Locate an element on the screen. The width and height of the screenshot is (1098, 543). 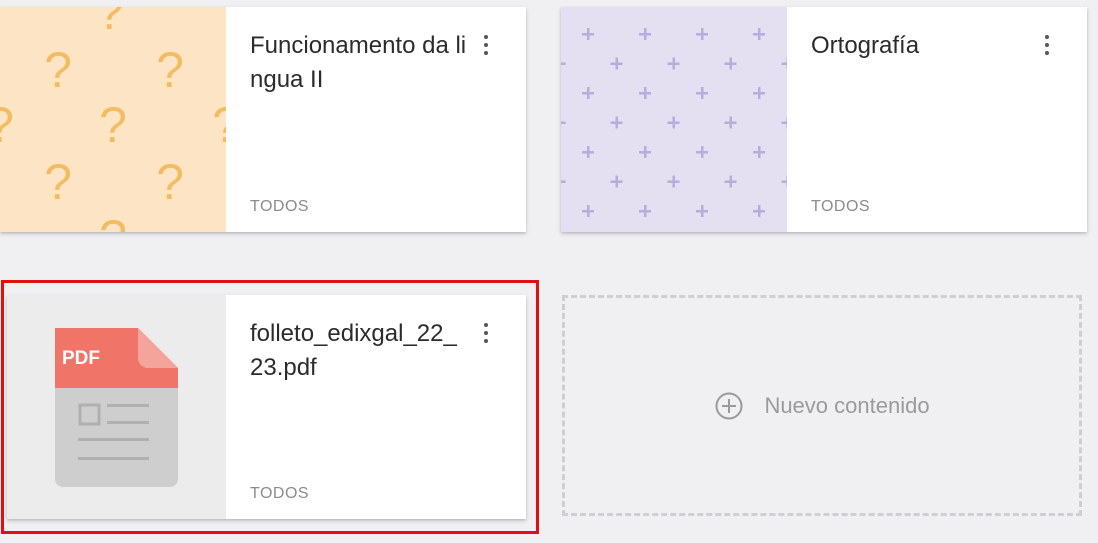
card-thumbnail: PDF is located at coordinates (116, 407).